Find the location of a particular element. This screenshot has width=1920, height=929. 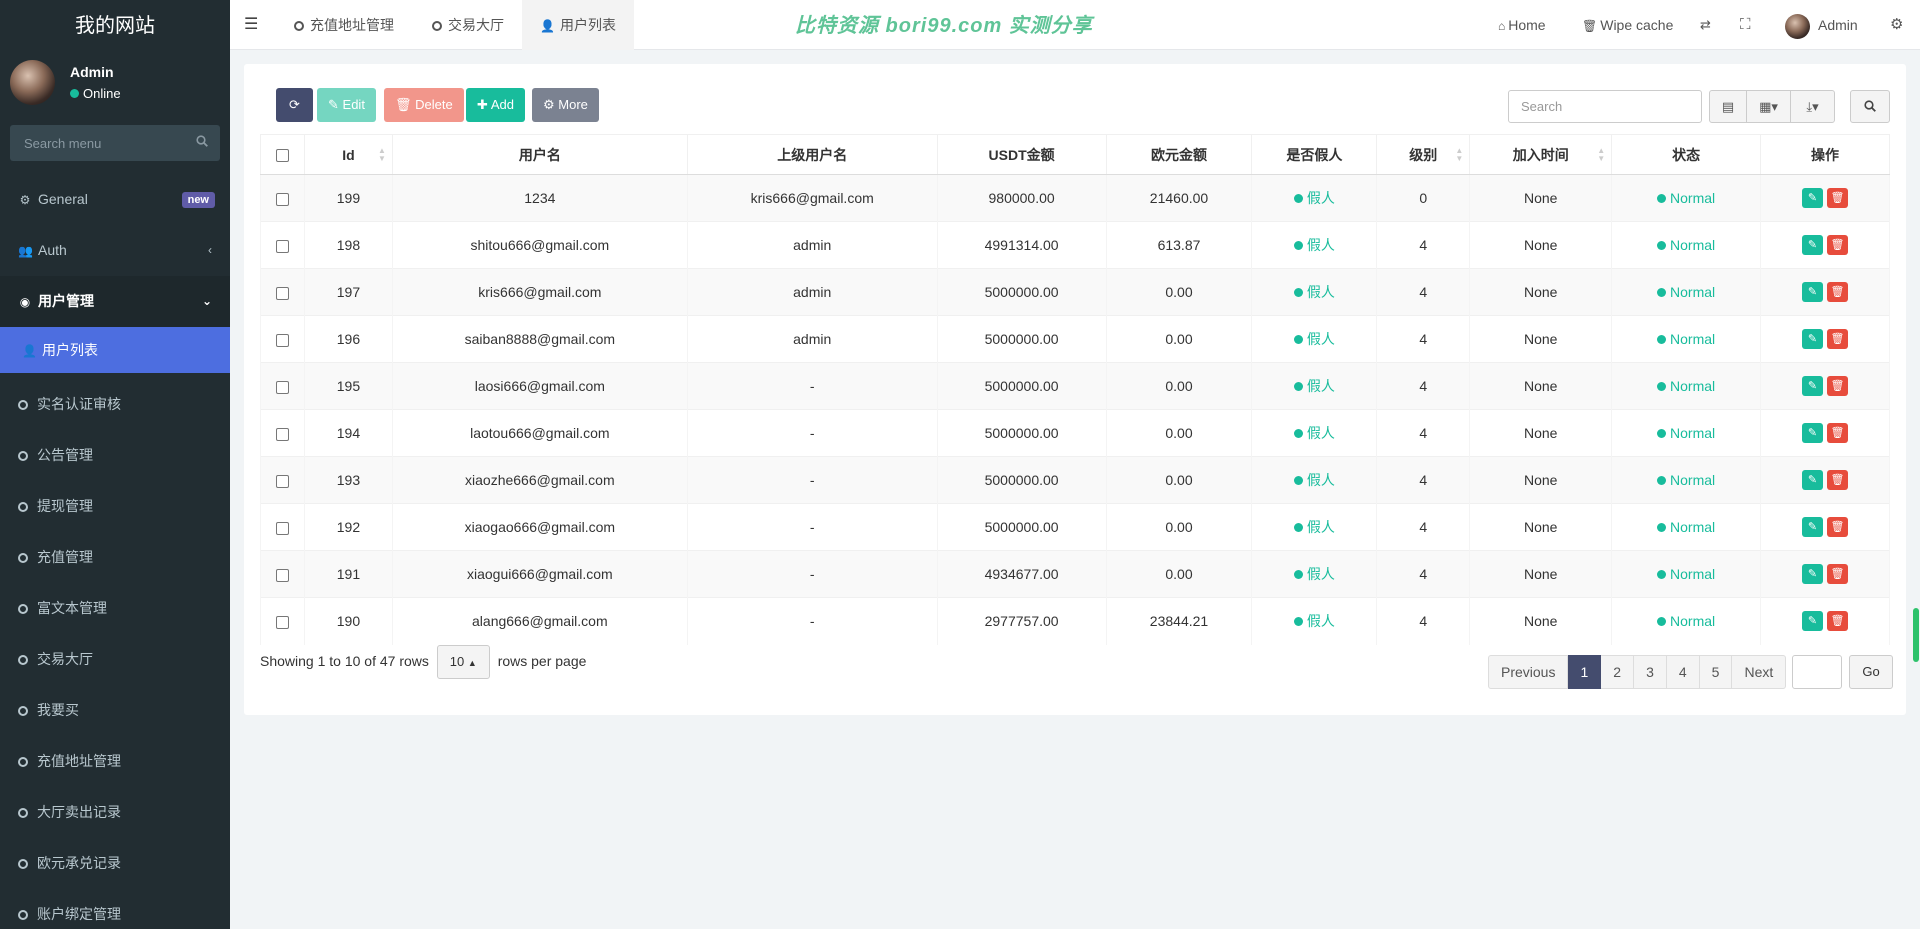

col-join-time: 加入时间 ▲ ▼ is located at coordinates (1541, 154).